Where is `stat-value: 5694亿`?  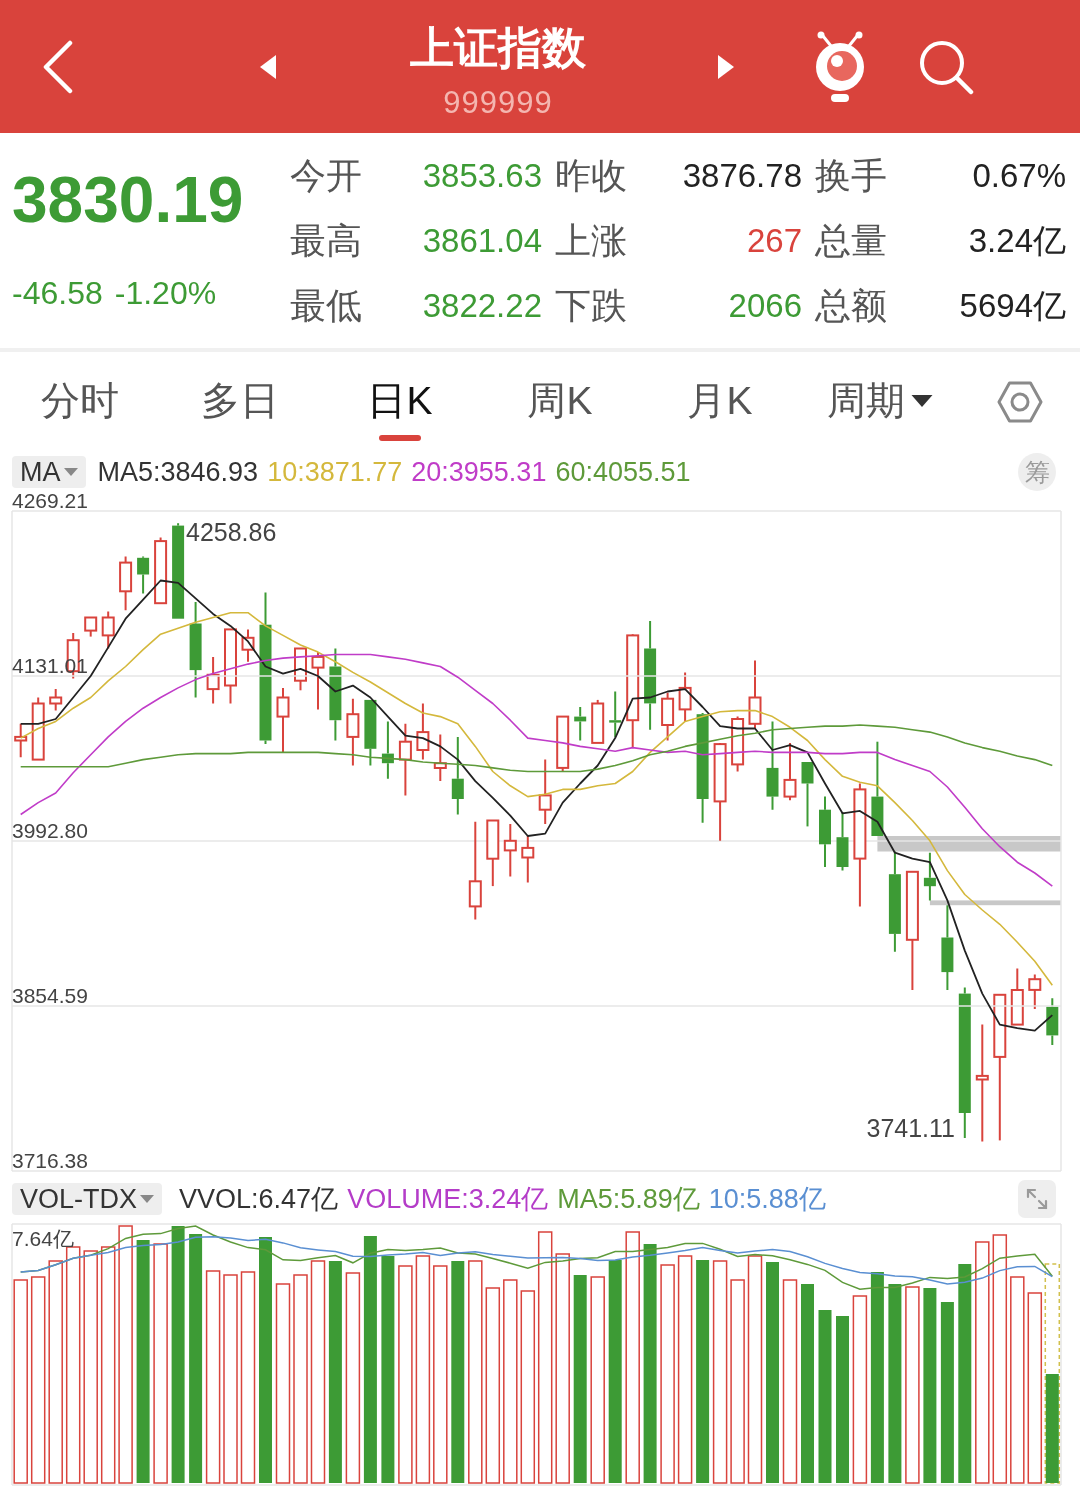 stat-value: 5694亿 is located at coordinates (1012, 305).